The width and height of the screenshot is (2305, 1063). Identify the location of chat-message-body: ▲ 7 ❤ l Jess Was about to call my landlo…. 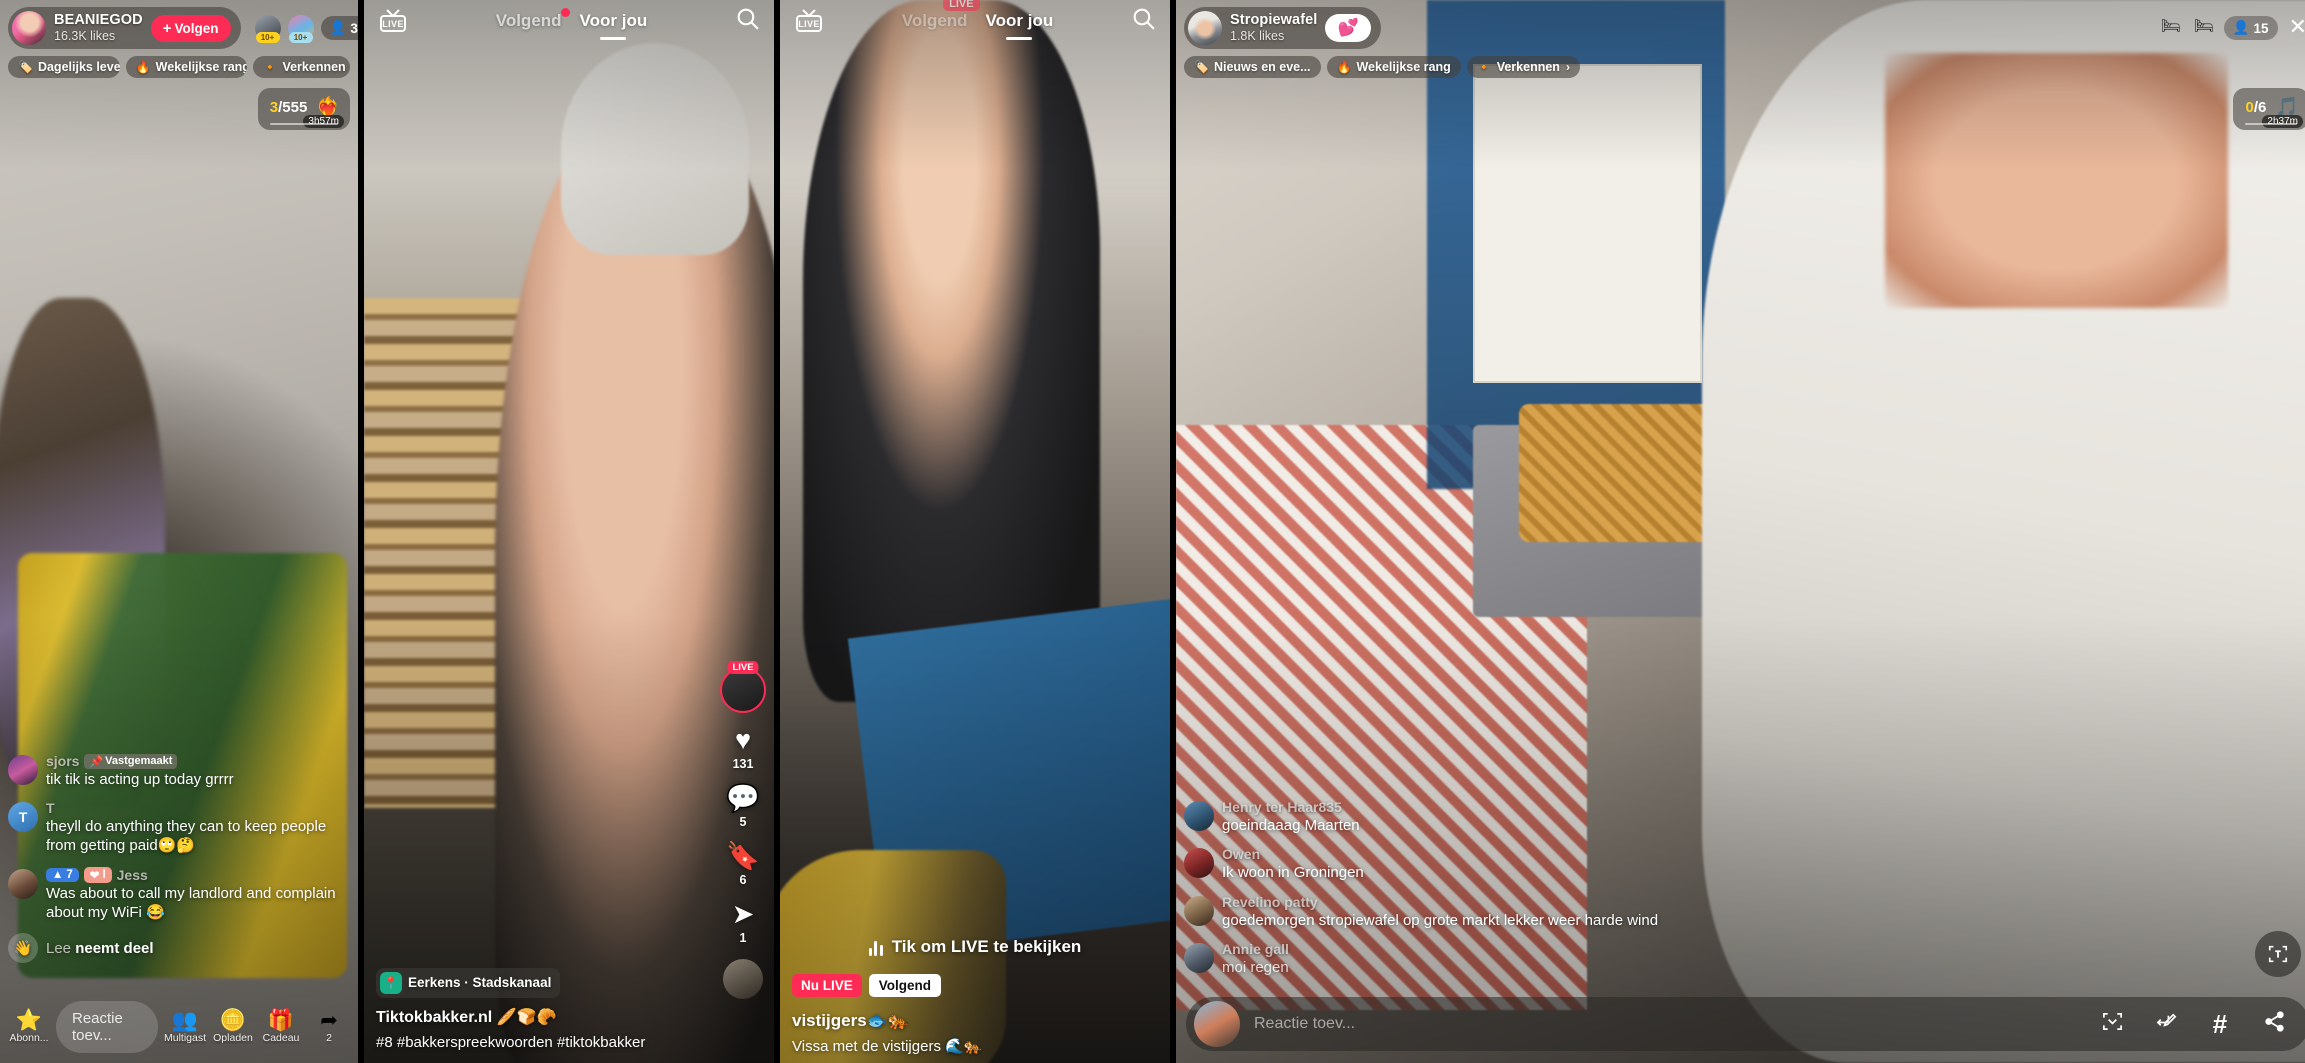
(198, 894).